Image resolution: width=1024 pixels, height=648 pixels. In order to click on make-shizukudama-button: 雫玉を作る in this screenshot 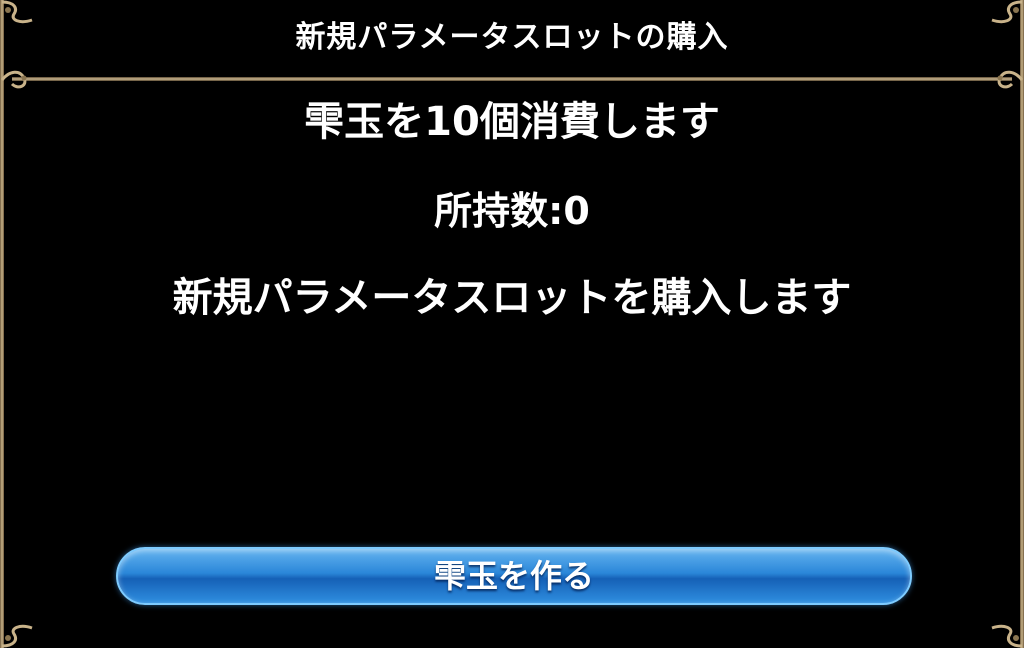, I will do `click(514, 576)`.